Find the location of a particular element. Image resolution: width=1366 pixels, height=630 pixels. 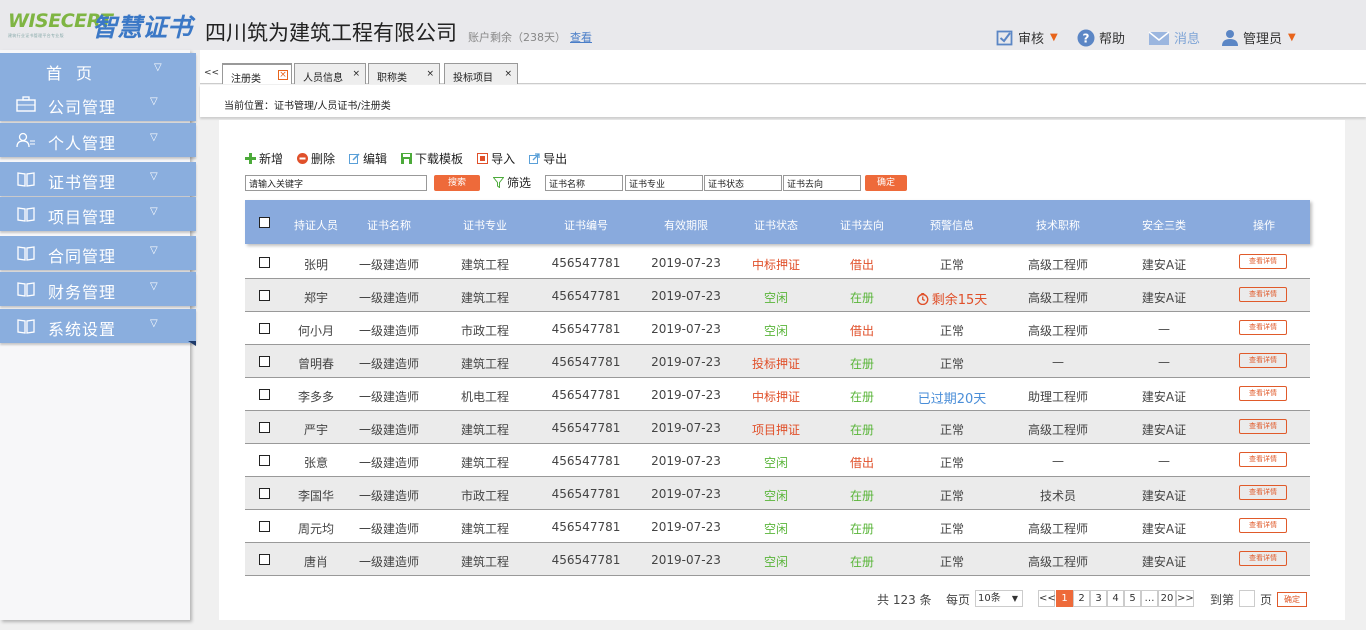

review-menu: 审核 ▼ is located at coordinates (1027, 37).